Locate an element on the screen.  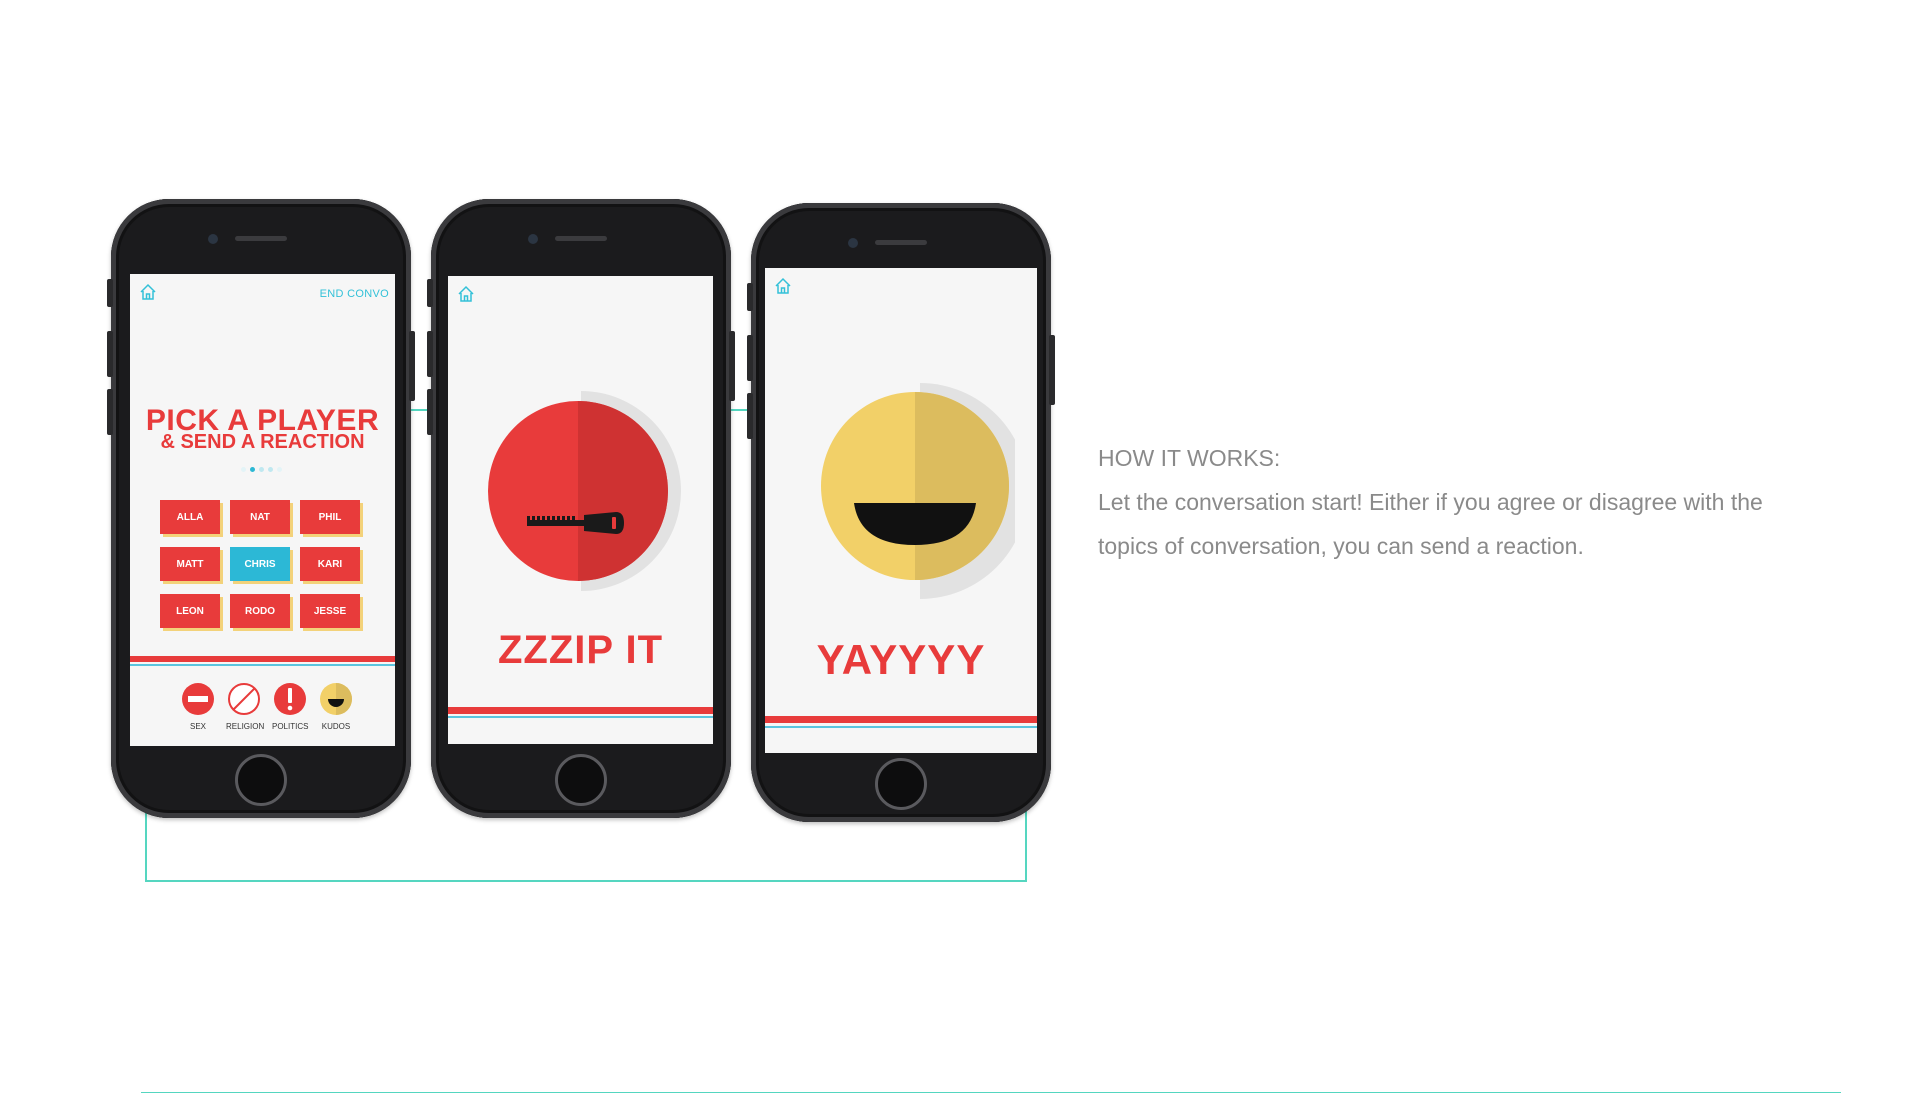
player-button-rodo: RODO is located at coordinates (260, 611).